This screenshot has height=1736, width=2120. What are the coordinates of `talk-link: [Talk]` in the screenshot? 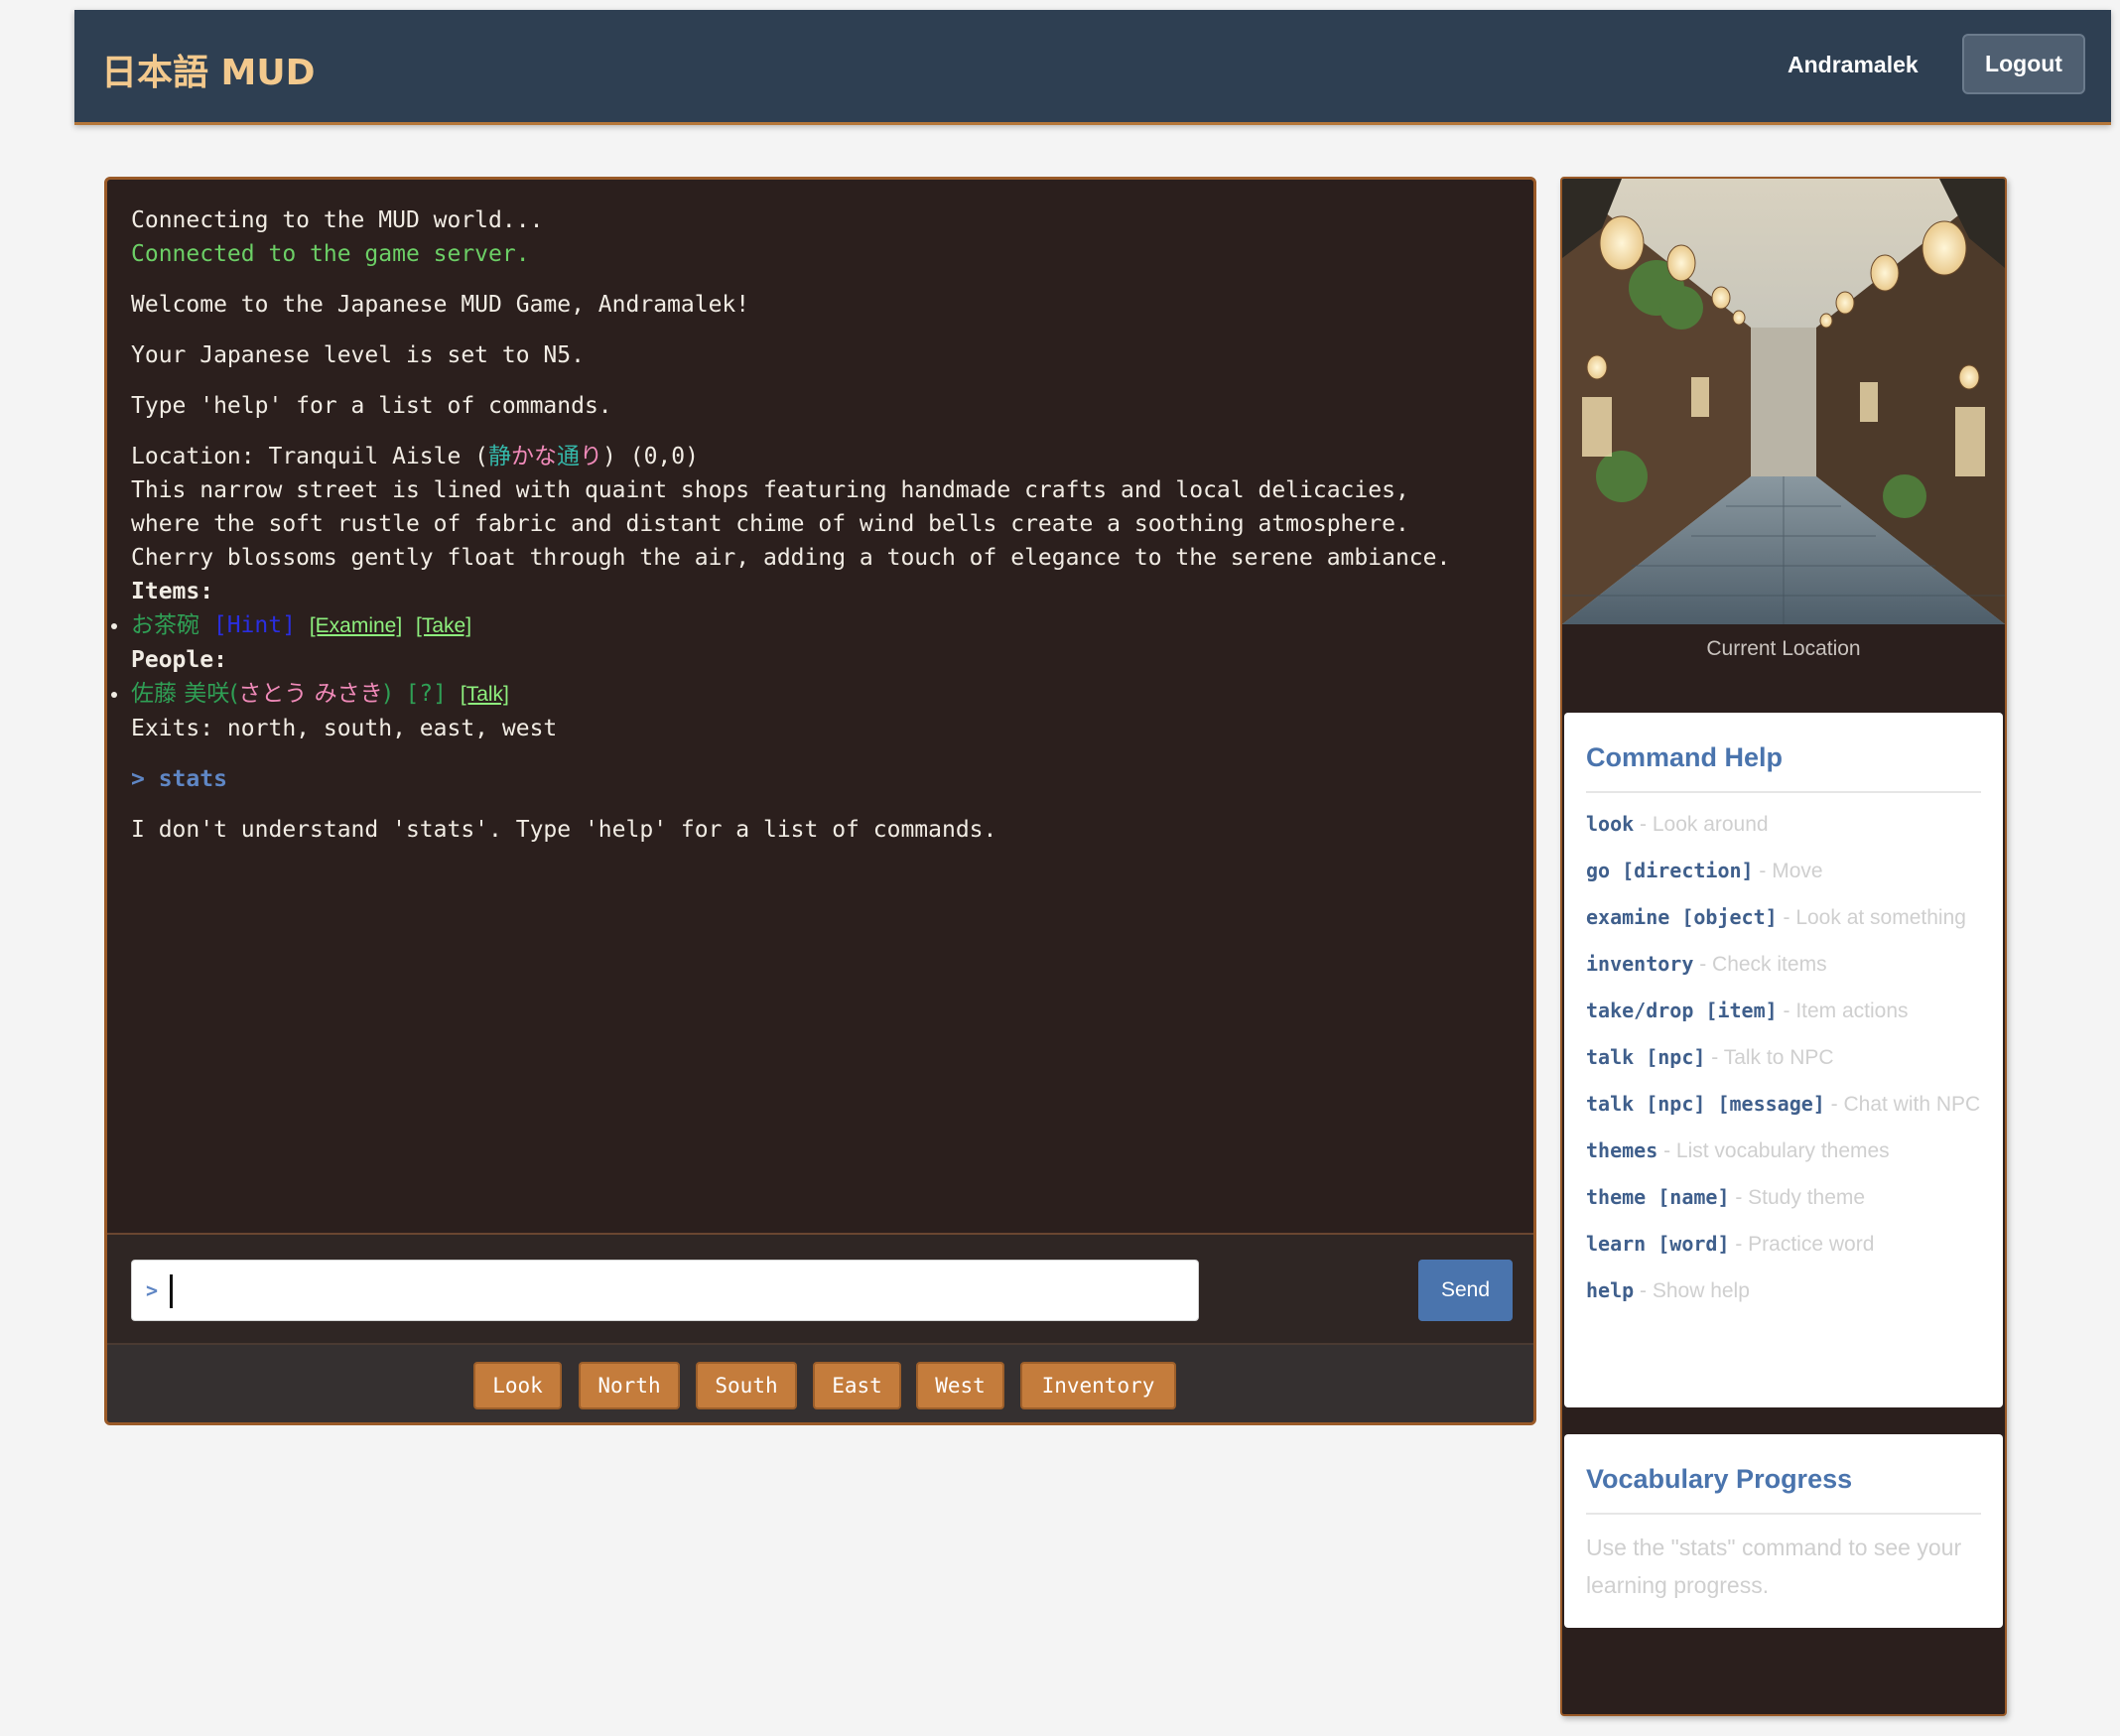 It's located at (485, 694).